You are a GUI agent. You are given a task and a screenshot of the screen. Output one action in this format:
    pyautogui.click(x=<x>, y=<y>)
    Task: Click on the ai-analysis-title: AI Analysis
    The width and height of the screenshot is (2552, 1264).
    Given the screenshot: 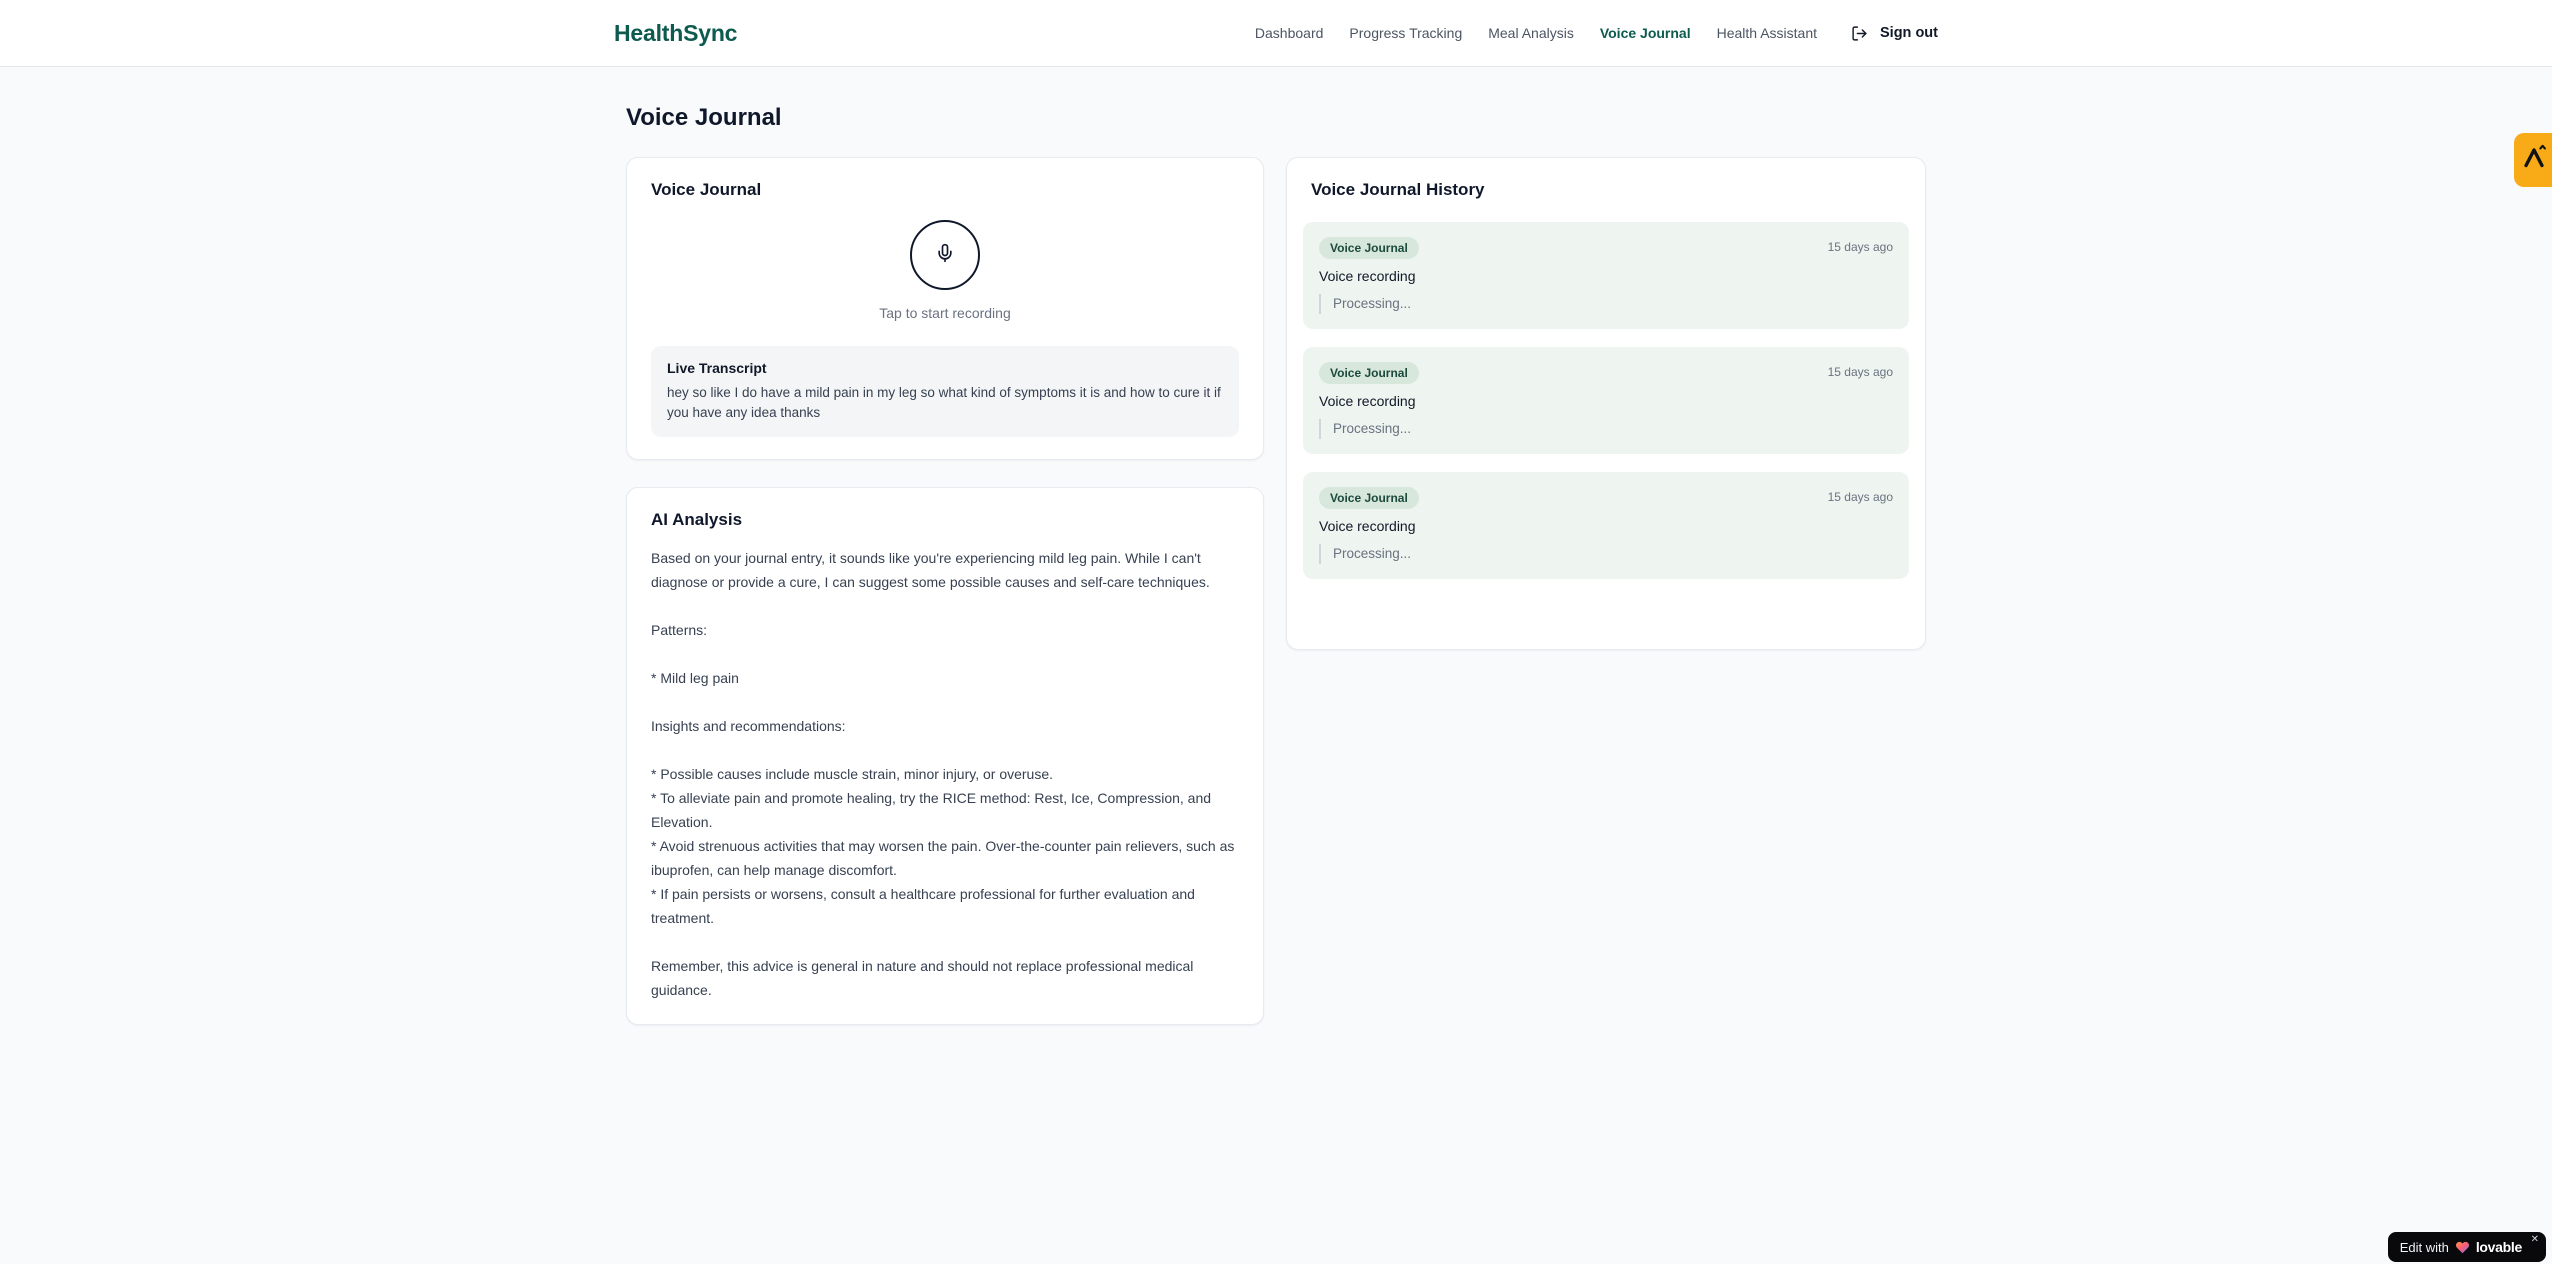 What is the action you would take?
    pyautogui.click(x=697, y=519)
    